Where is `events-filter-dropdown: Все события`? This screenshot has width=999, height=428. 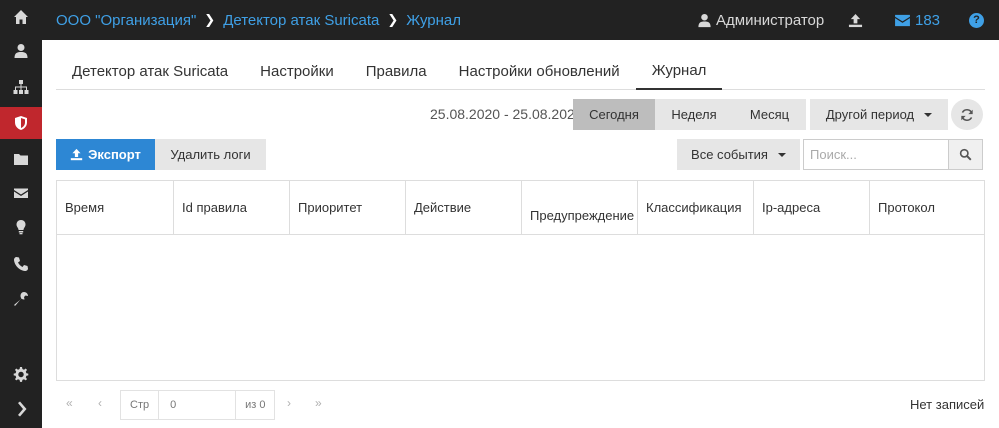 events-filter-dropdown: Все события is located at coordinates (738, 154).